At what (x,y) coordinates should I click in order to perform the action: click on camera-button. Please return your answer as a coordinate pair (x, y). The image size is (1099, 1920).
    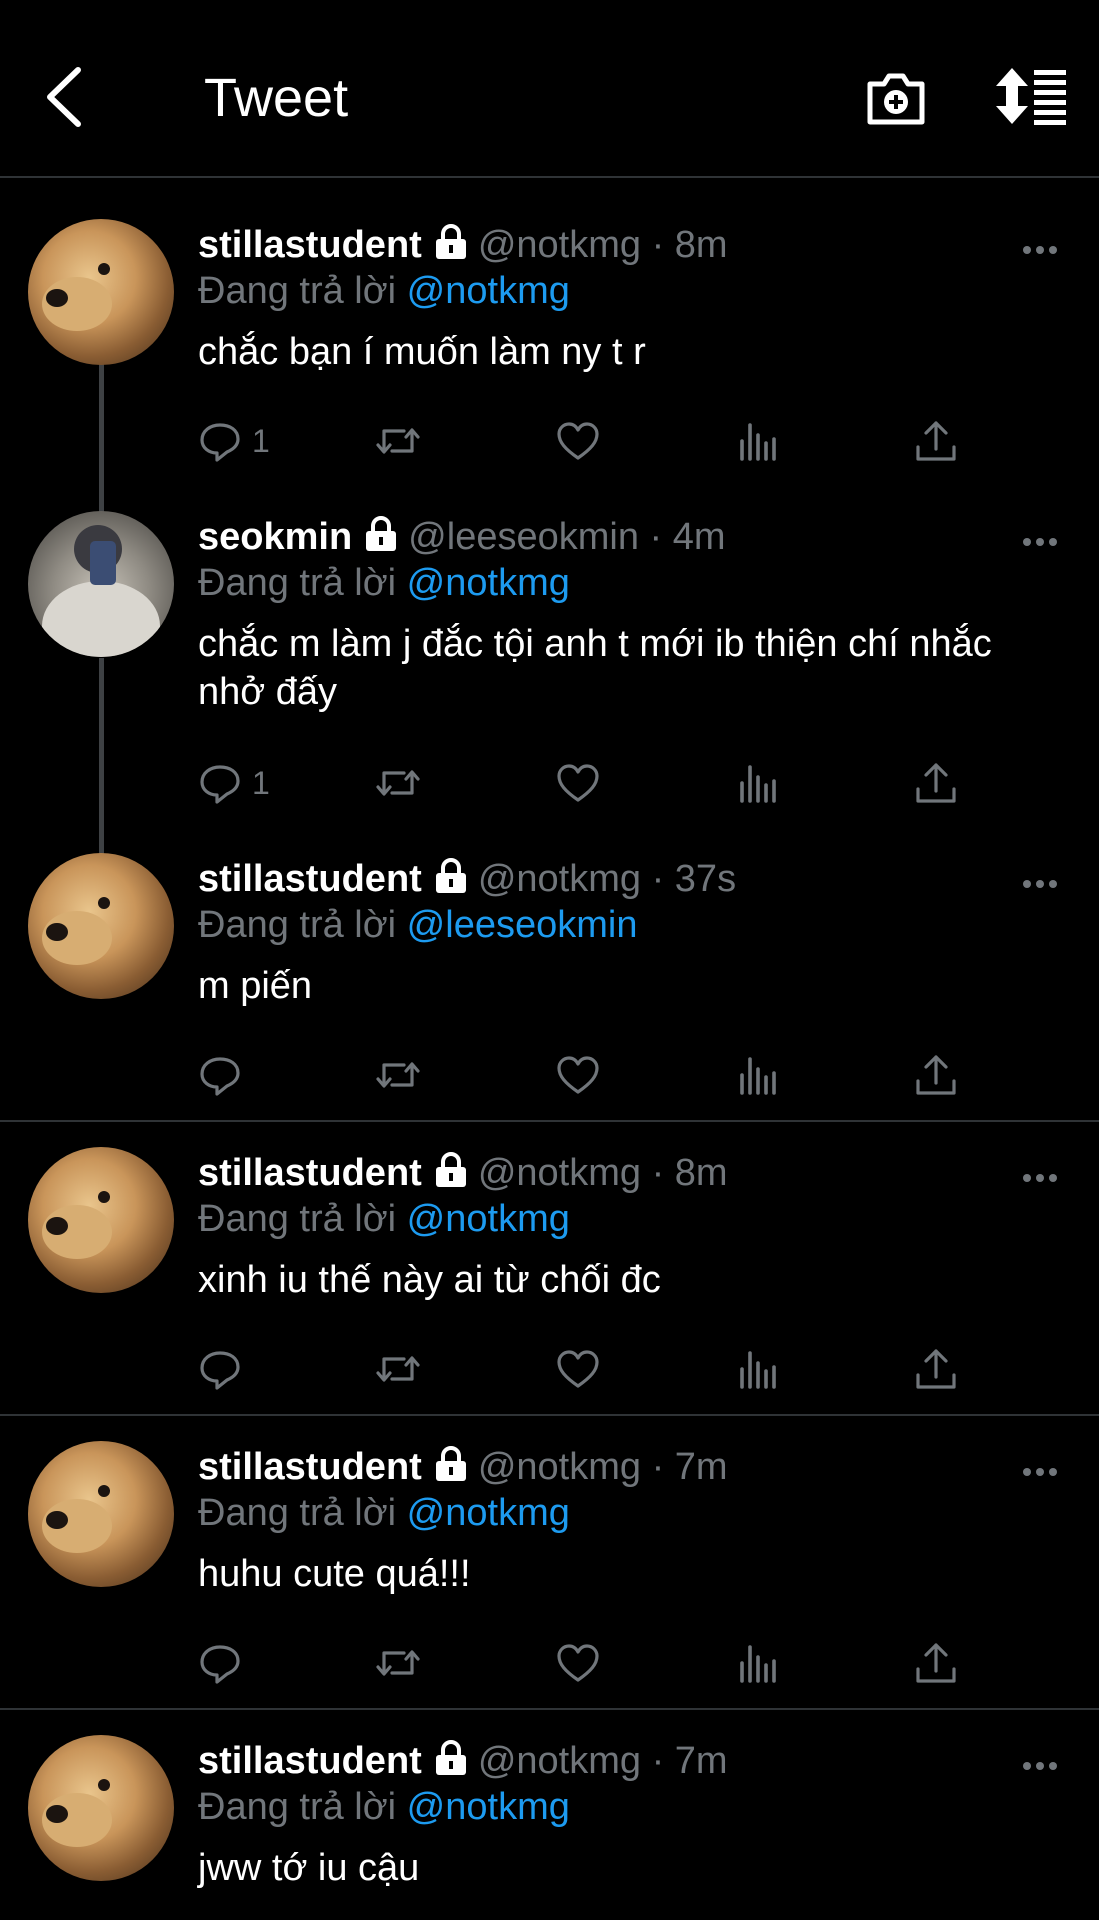
    Looking at the image, I should click on (896, 98).